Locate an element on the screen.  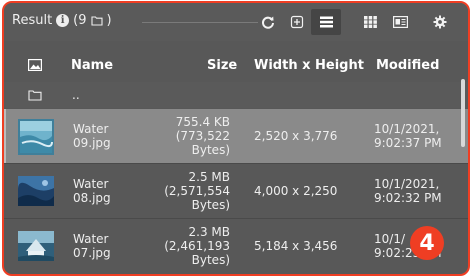
file-name: Water 09.jpg is located at coordinates (92, 136).